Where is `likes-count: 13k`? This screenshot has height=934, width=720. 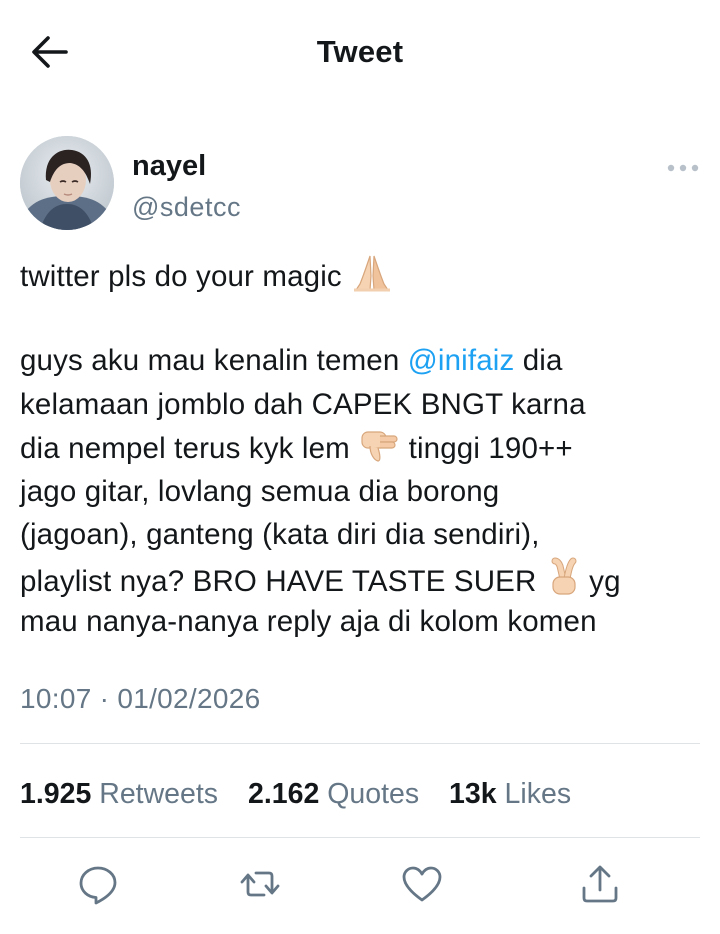
likes-count: 13k is located at coordinates (473, 794).